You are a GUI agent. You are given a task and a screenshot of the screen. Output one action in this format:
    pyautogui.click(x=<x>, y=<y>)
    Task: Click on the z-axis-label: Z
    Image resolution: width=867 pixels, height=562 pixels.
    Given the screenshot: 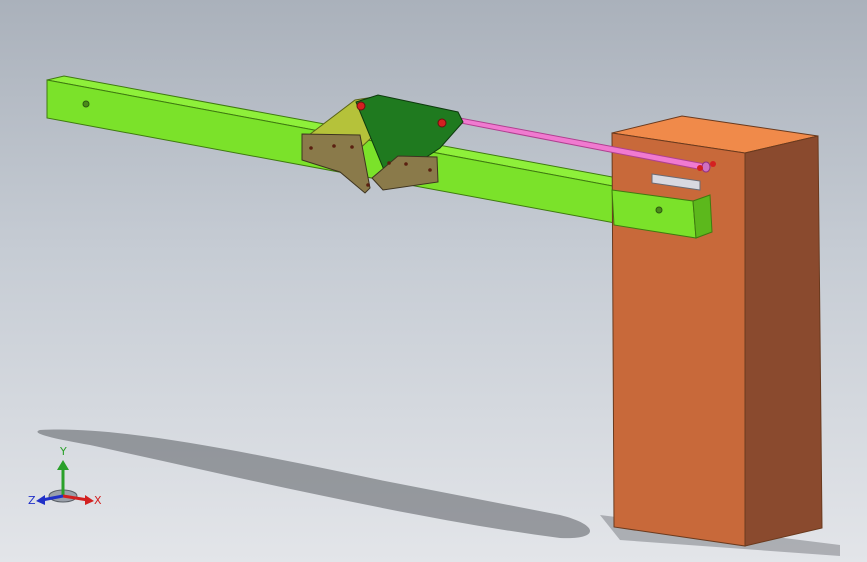 What is the action you would take?
    pyautogui.click(x=32, y=500)
    